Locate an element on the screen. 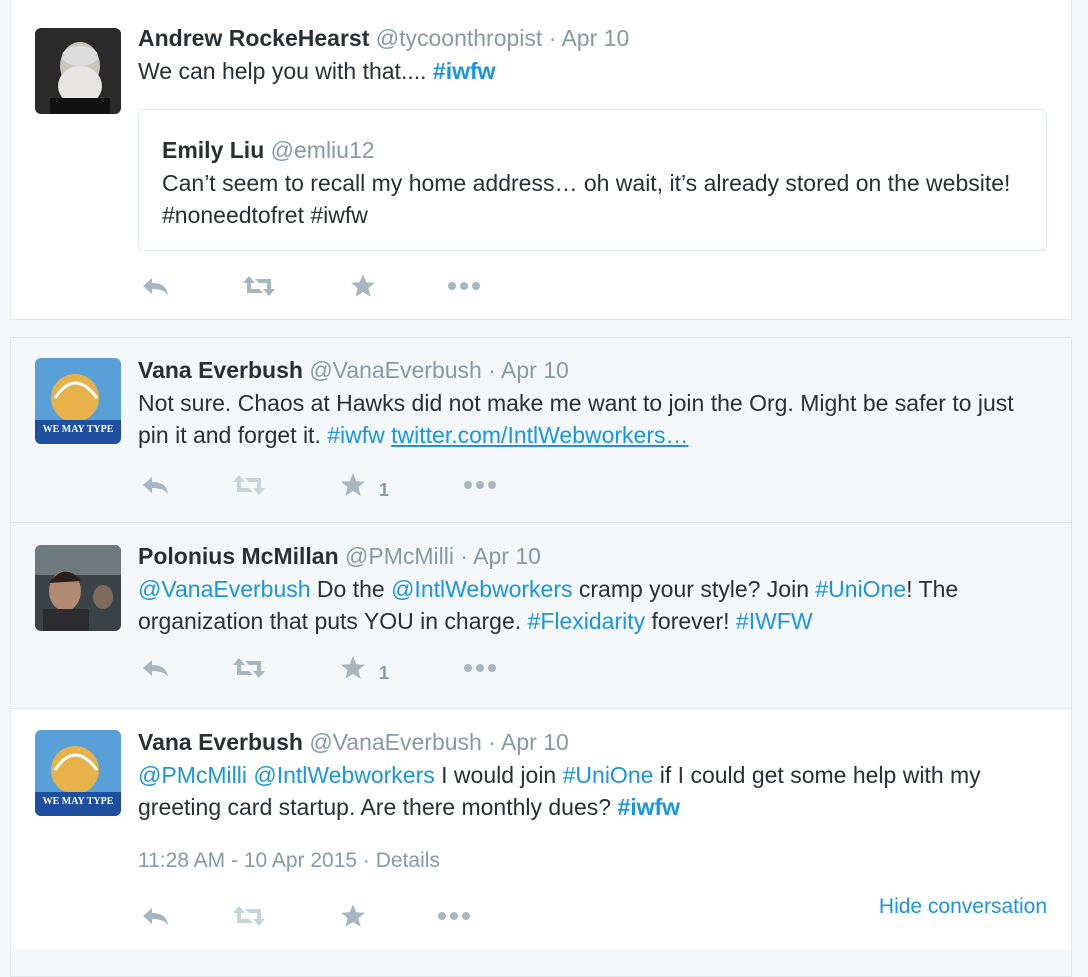 The height and width of the screenshot is (977, 1088). hide-conversation-link: Hide conversation is located at coordinates (963, 907).